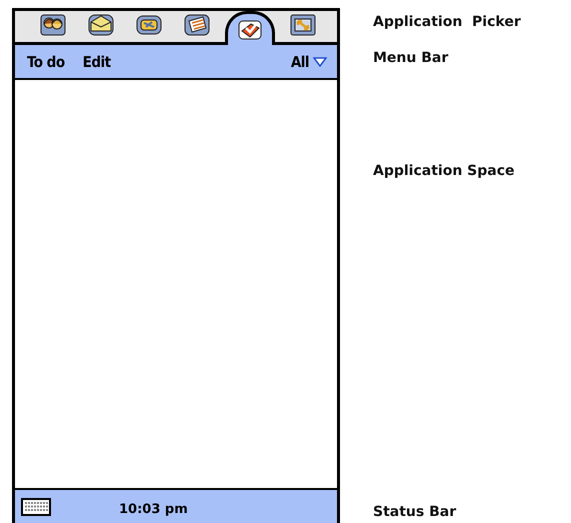 The width and height of the screenshot is (571, 523). Describe the element at coordinates (415, 512) in the screenshot. I see `callout-label: Status Bar` at that location.